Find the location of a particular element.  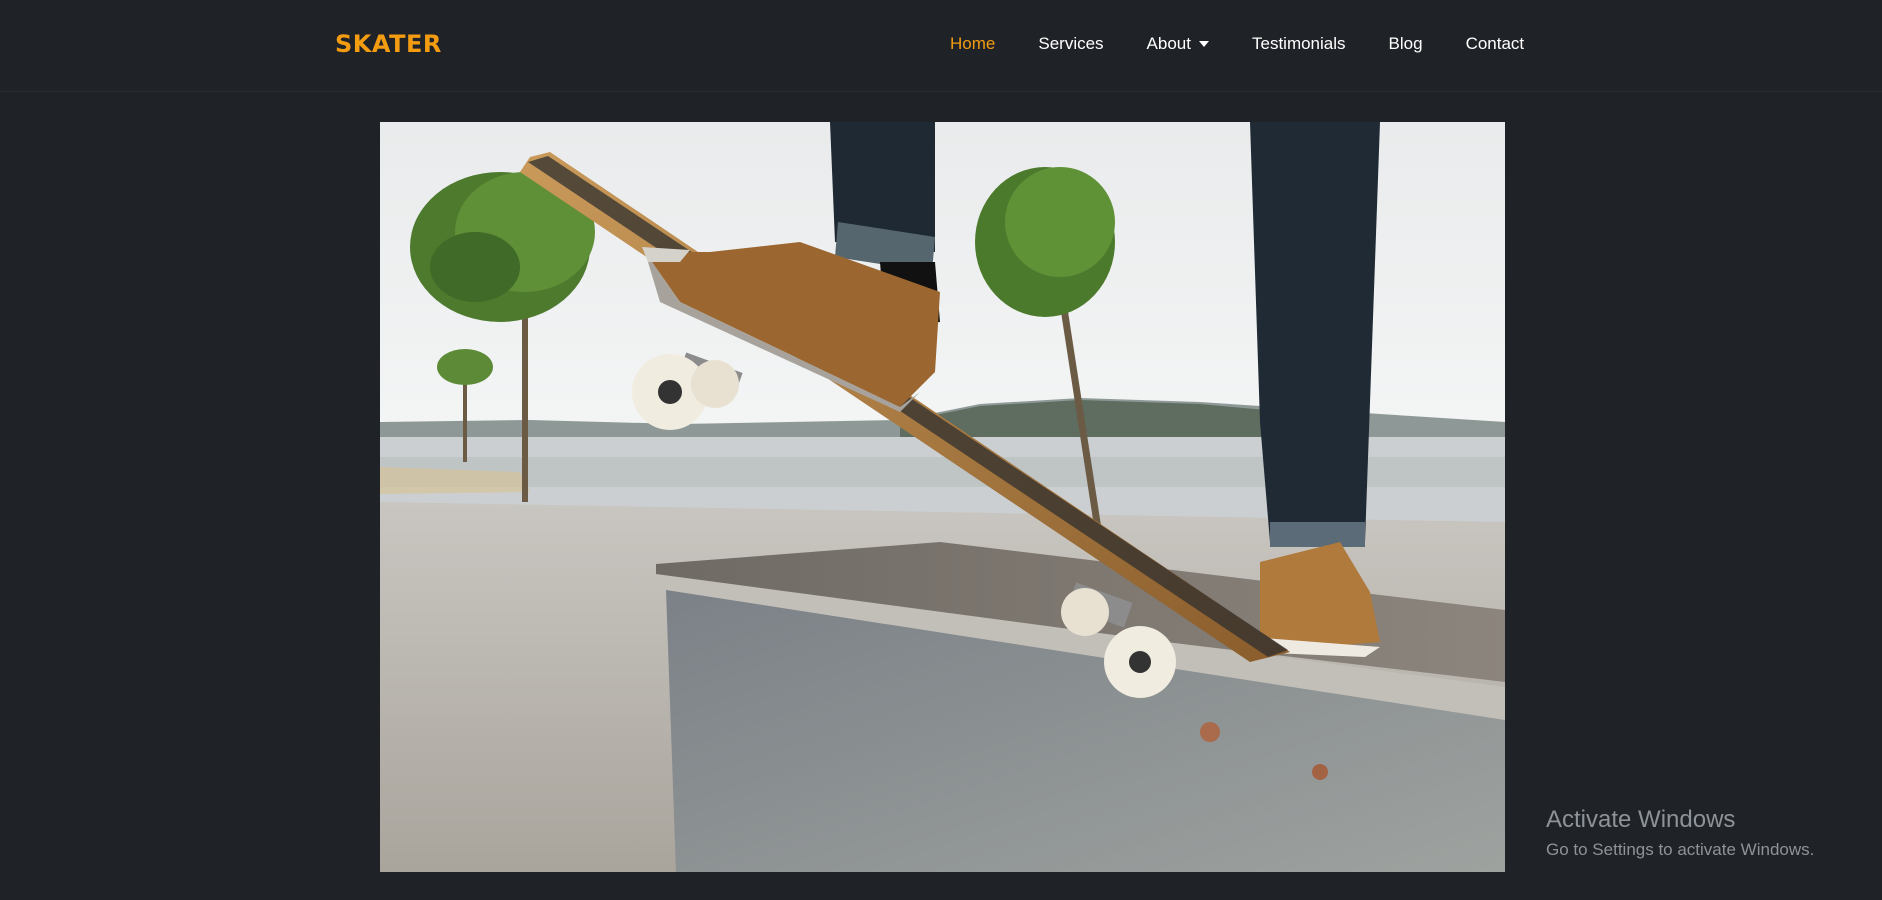

nav-link-about: About is located at coordinates (1178, 44).